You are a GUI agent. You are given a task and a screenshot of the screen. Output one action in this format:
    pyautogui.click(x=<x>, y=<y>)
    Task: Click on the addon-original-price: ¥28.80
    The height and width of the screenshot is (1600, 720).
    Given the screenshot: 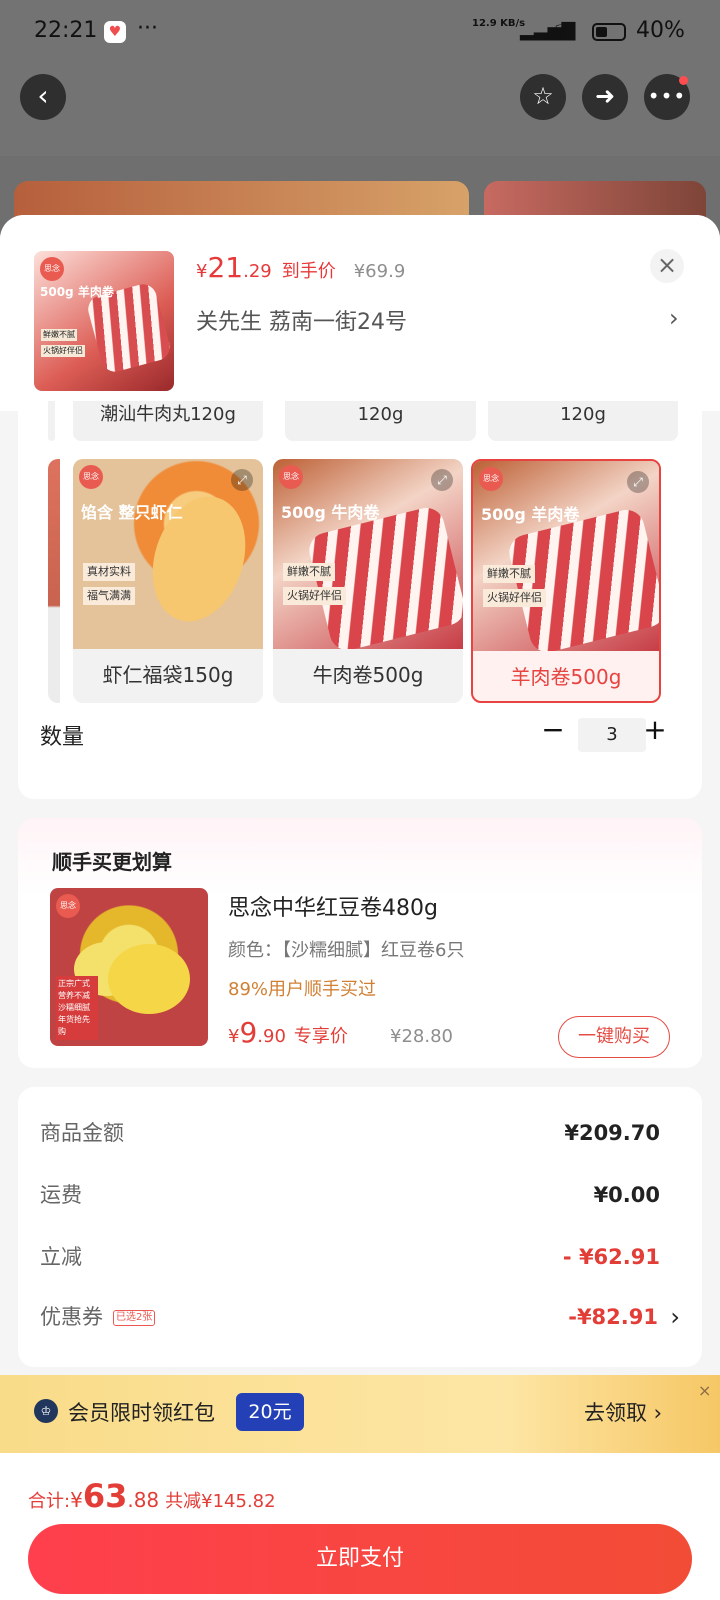 What is the action you would take?
    pyautogui.click(x=421, y=1036)
    